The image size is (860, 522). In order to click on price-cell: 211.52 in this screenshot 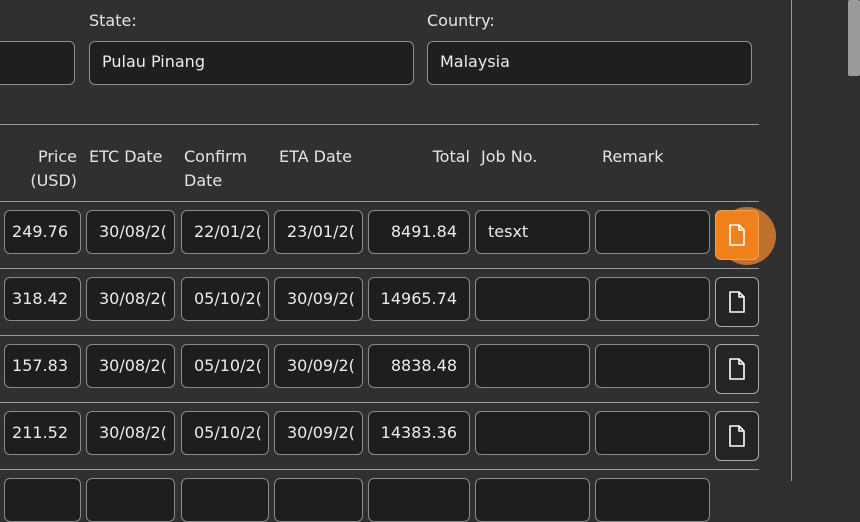, I will do `click(42, 433)`.